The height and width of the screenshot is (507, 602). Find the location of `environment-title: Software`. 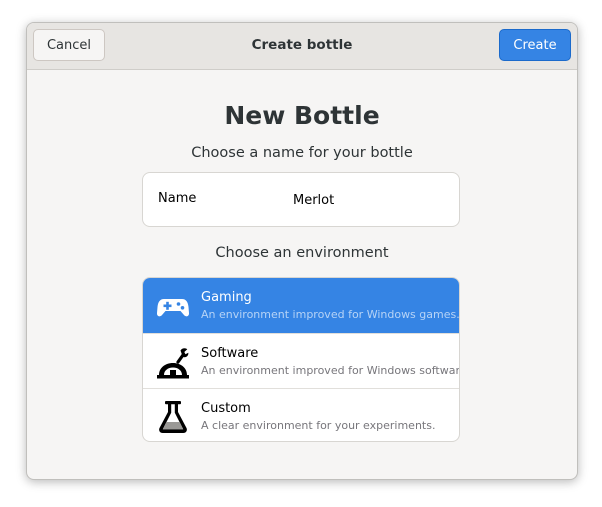

environment-title: Software is located at coordinates (230, 353).